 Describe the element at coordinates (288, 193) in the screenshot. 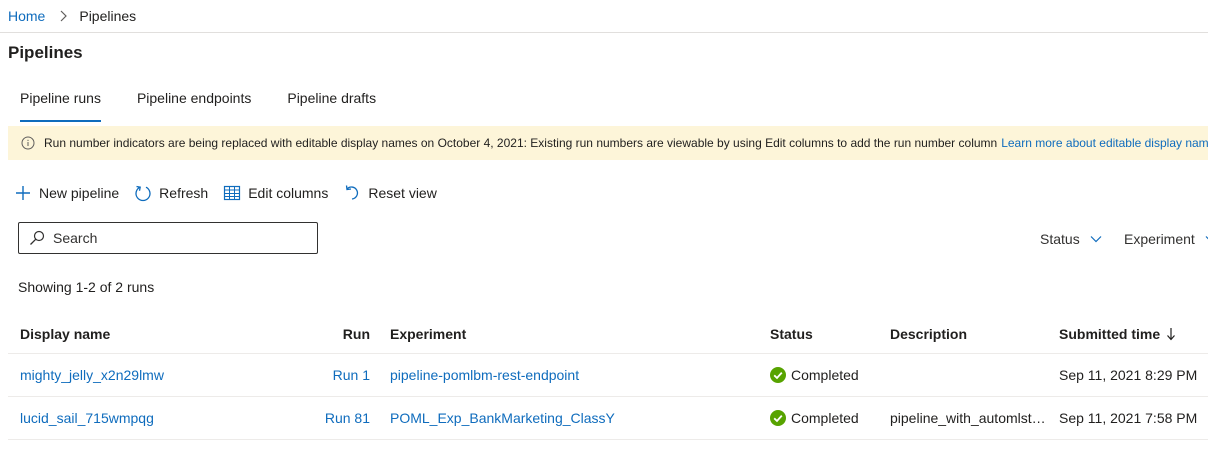

I see `edit-columns-label: Edit columns` at that location.